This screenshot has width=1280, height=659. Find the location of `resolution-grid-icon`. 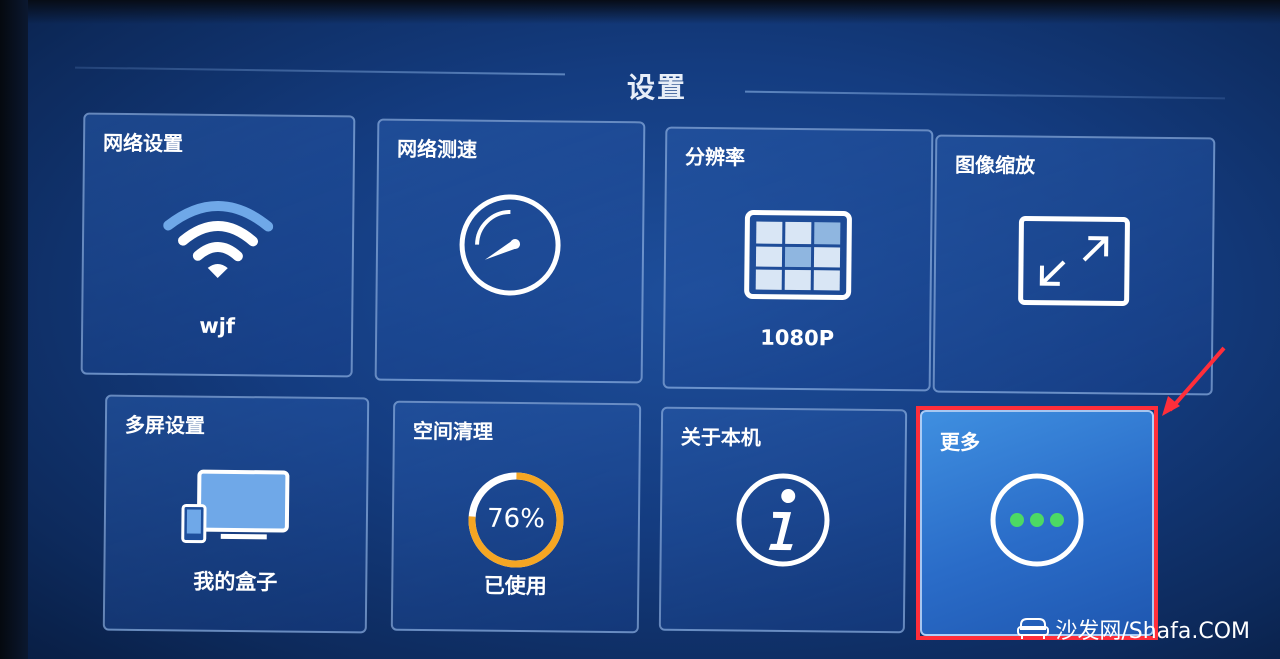

resolution-grid-icon is located at coordinates (798, 256).